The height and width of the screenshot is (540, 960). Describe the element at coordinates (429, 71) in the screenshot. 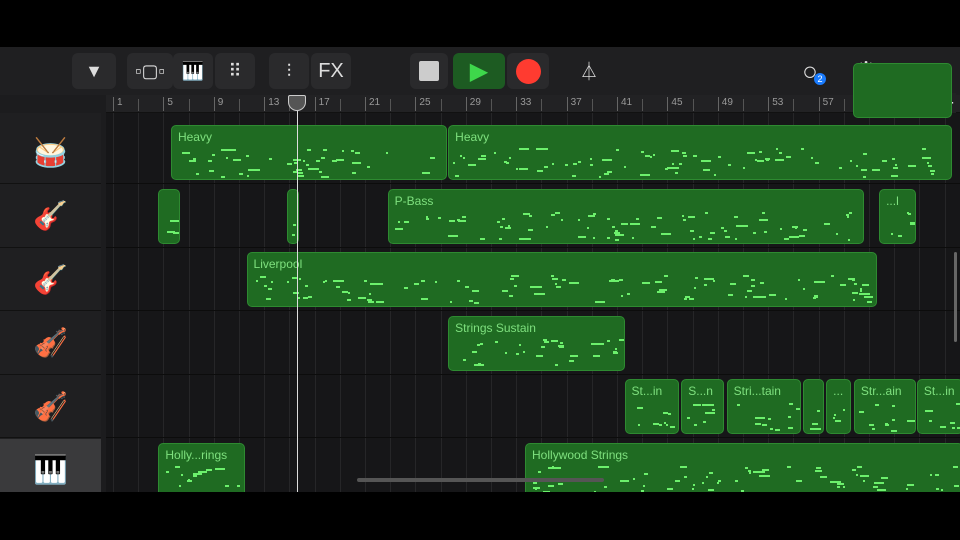

I see `stop-button` at that location.